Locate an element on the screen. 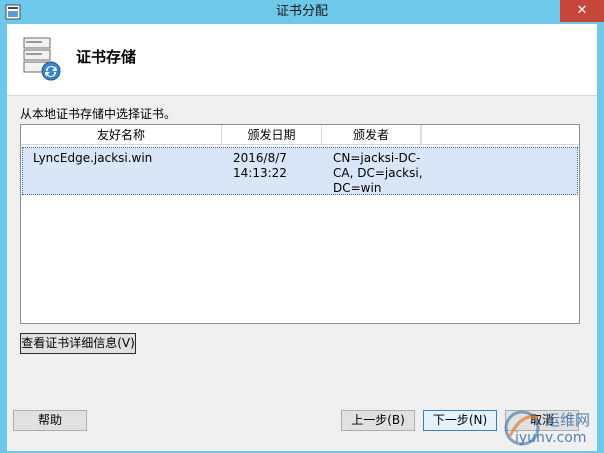 This screenshot has height=453, width=604. watermark-text-bottom: iyunv.com is located at coordinates (551, 438).